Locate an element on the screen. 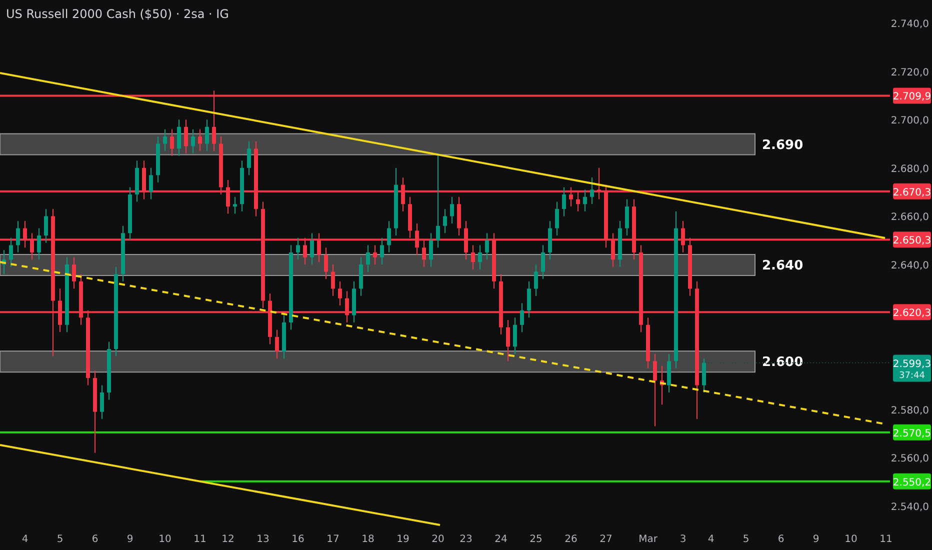  time-tick-label: 25 is located at coordinates (536, 539).